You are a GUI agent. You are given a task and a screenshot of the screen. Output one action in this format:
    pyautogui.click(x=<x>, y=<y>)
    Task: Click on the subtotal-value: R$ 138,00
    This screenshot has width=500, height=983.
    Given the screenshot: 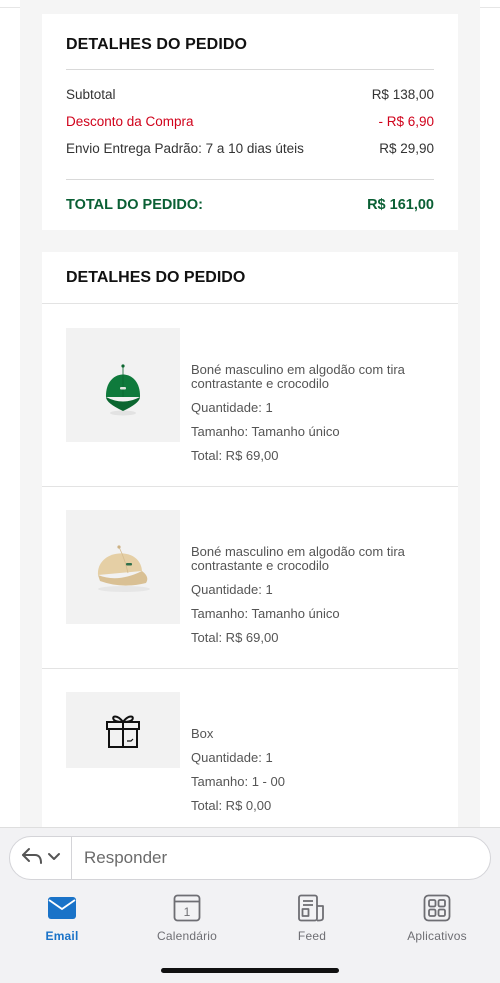 What is the action you would take?
    pyautogui.click(x=402, y=94)
    